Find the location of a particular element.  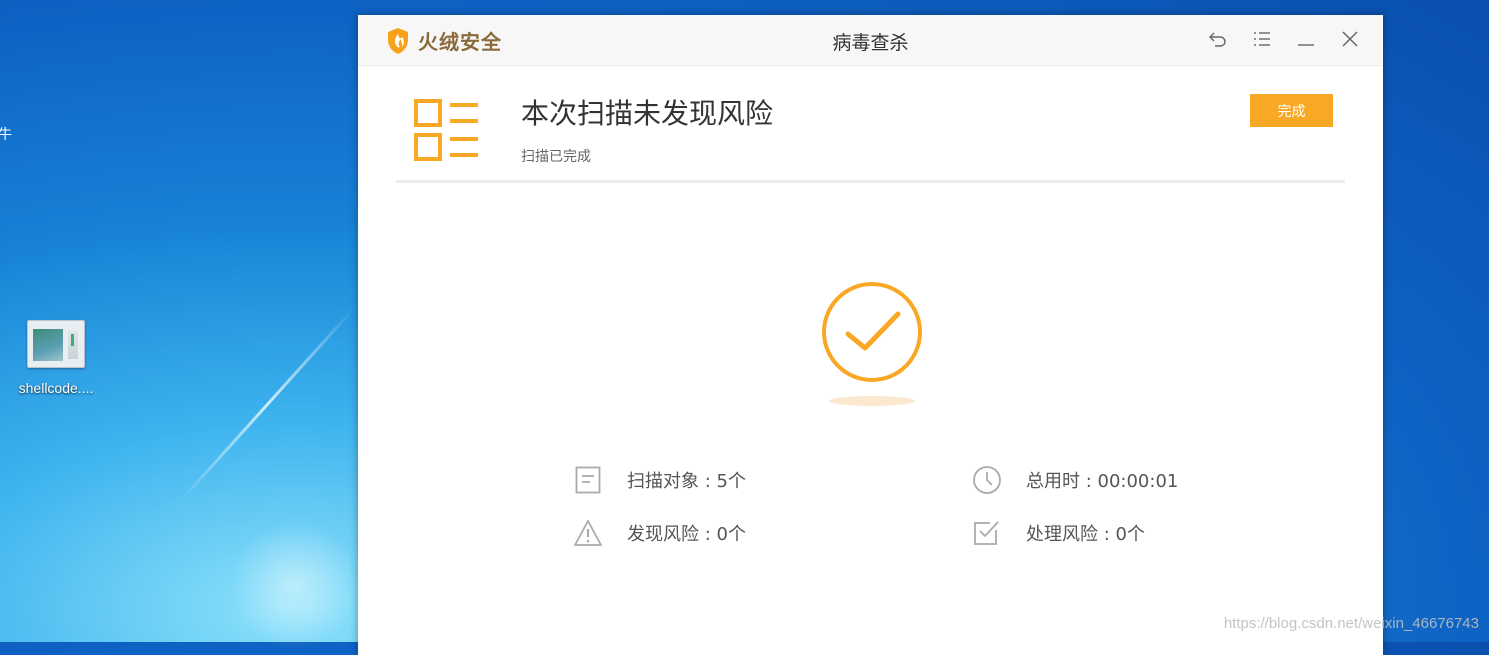

menu-list-icon is located at coordinates (1262, 39).